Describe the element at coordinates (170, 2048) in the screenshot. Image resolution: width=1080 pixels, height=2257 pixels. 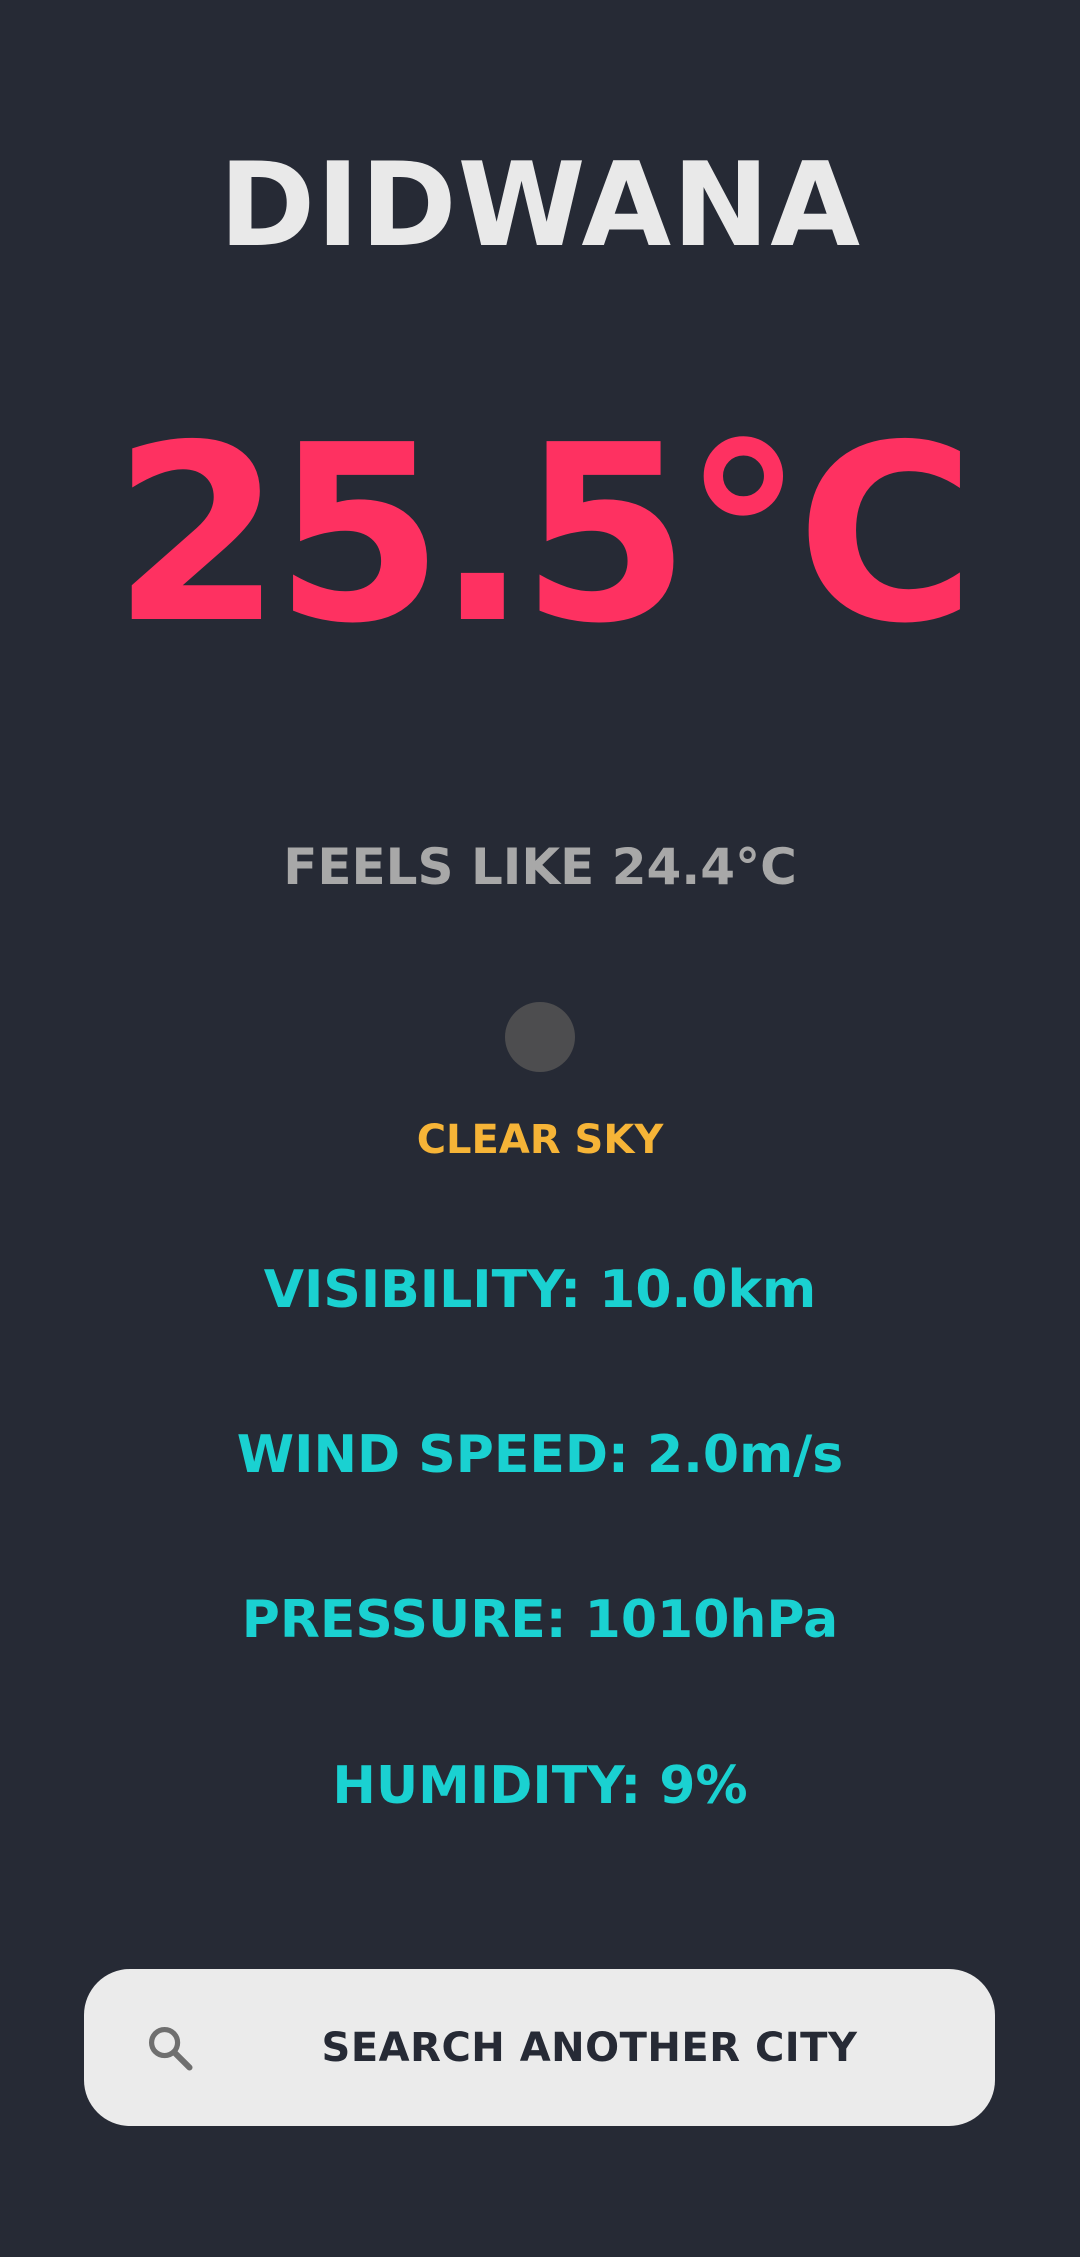
I see `search-icon` at that location.